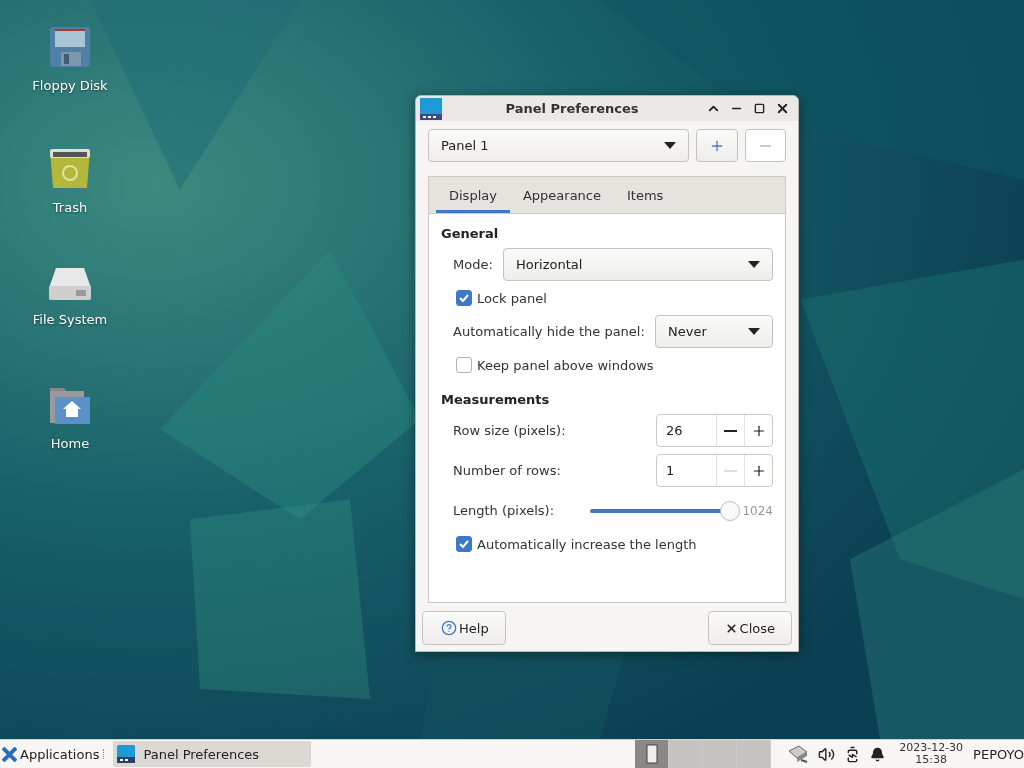  I want to click on close-dialog-button: Close, so click(749, 628).